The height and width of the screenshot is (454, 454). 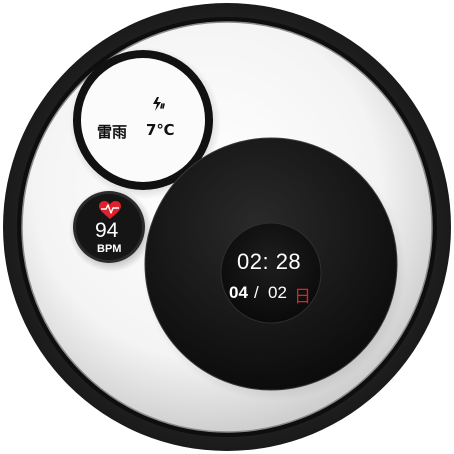 What do you see at coordinates (109, 249) in the screenshot?
I see `heart-rate-unit: BPM` at bounding box center [109, 249].